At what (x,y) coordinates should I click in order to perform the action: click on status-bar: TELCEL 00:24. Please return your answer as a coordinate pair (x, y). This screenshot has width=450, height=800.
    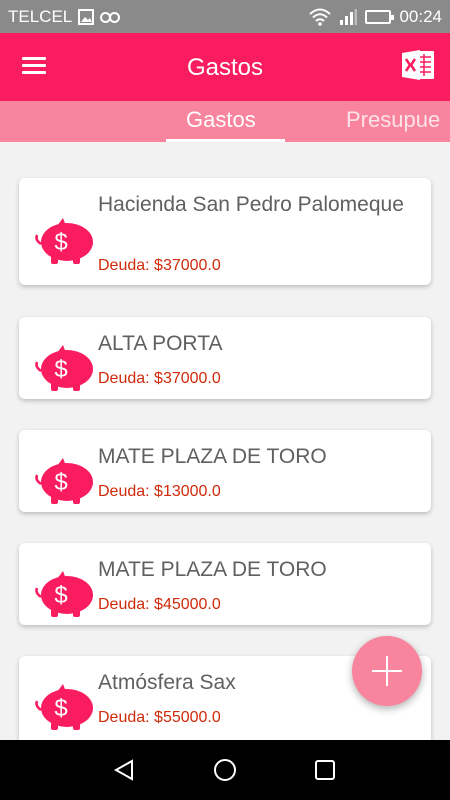
    Looking at the image, I should click on (225, 16).